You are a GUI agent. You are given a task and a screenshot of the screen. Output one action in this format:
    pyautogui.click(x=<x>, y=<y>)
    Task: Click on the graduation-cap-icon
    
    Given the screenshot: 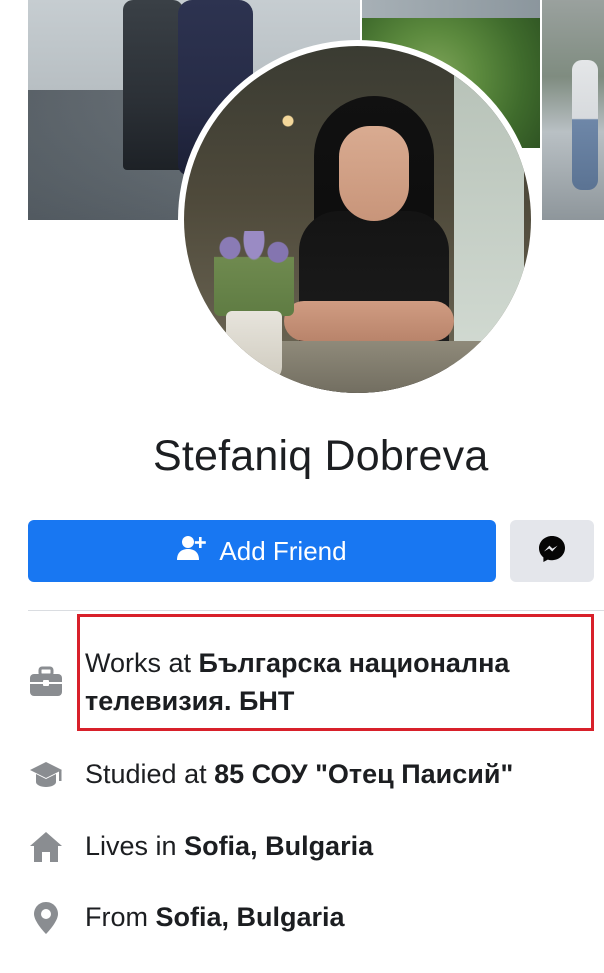 What is the action you would take?
    pyautogui.click(x=46, y=775)
    